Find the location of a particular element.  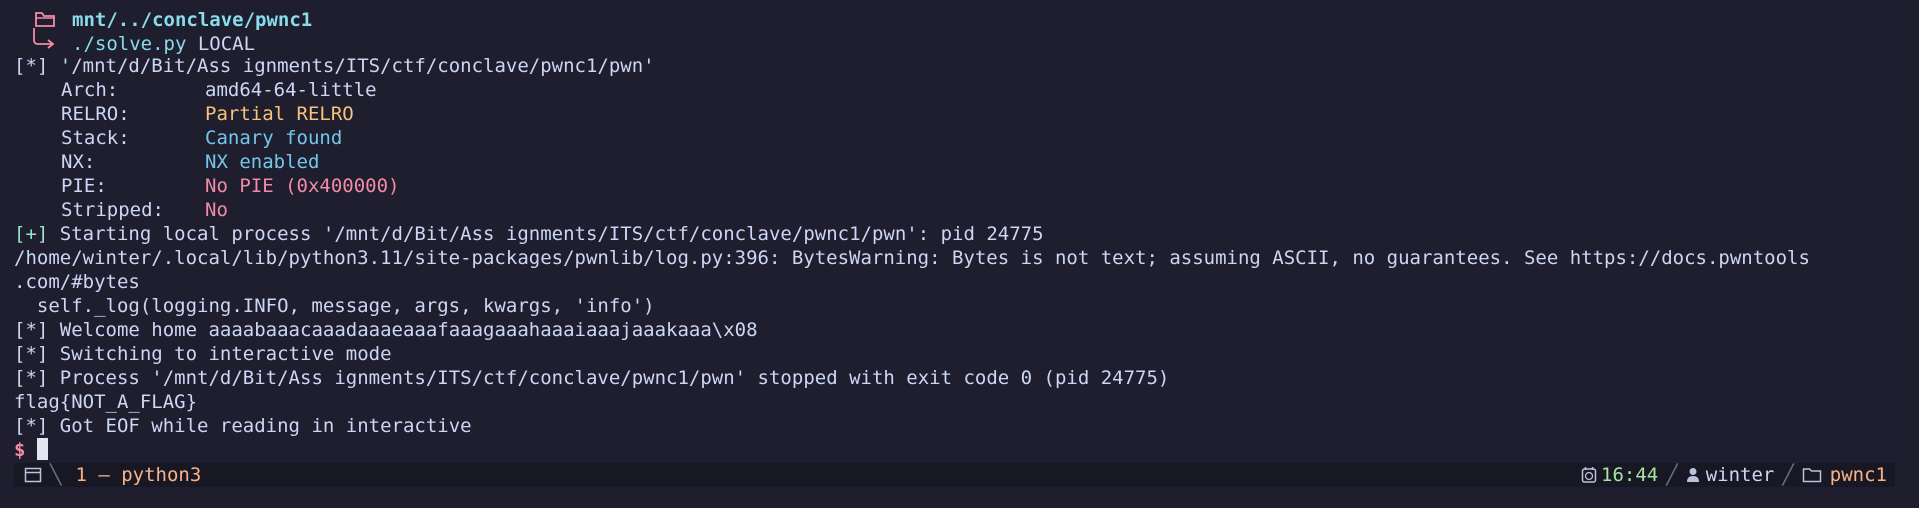

folder-arrow-icon is located at coordinates (44, 30).